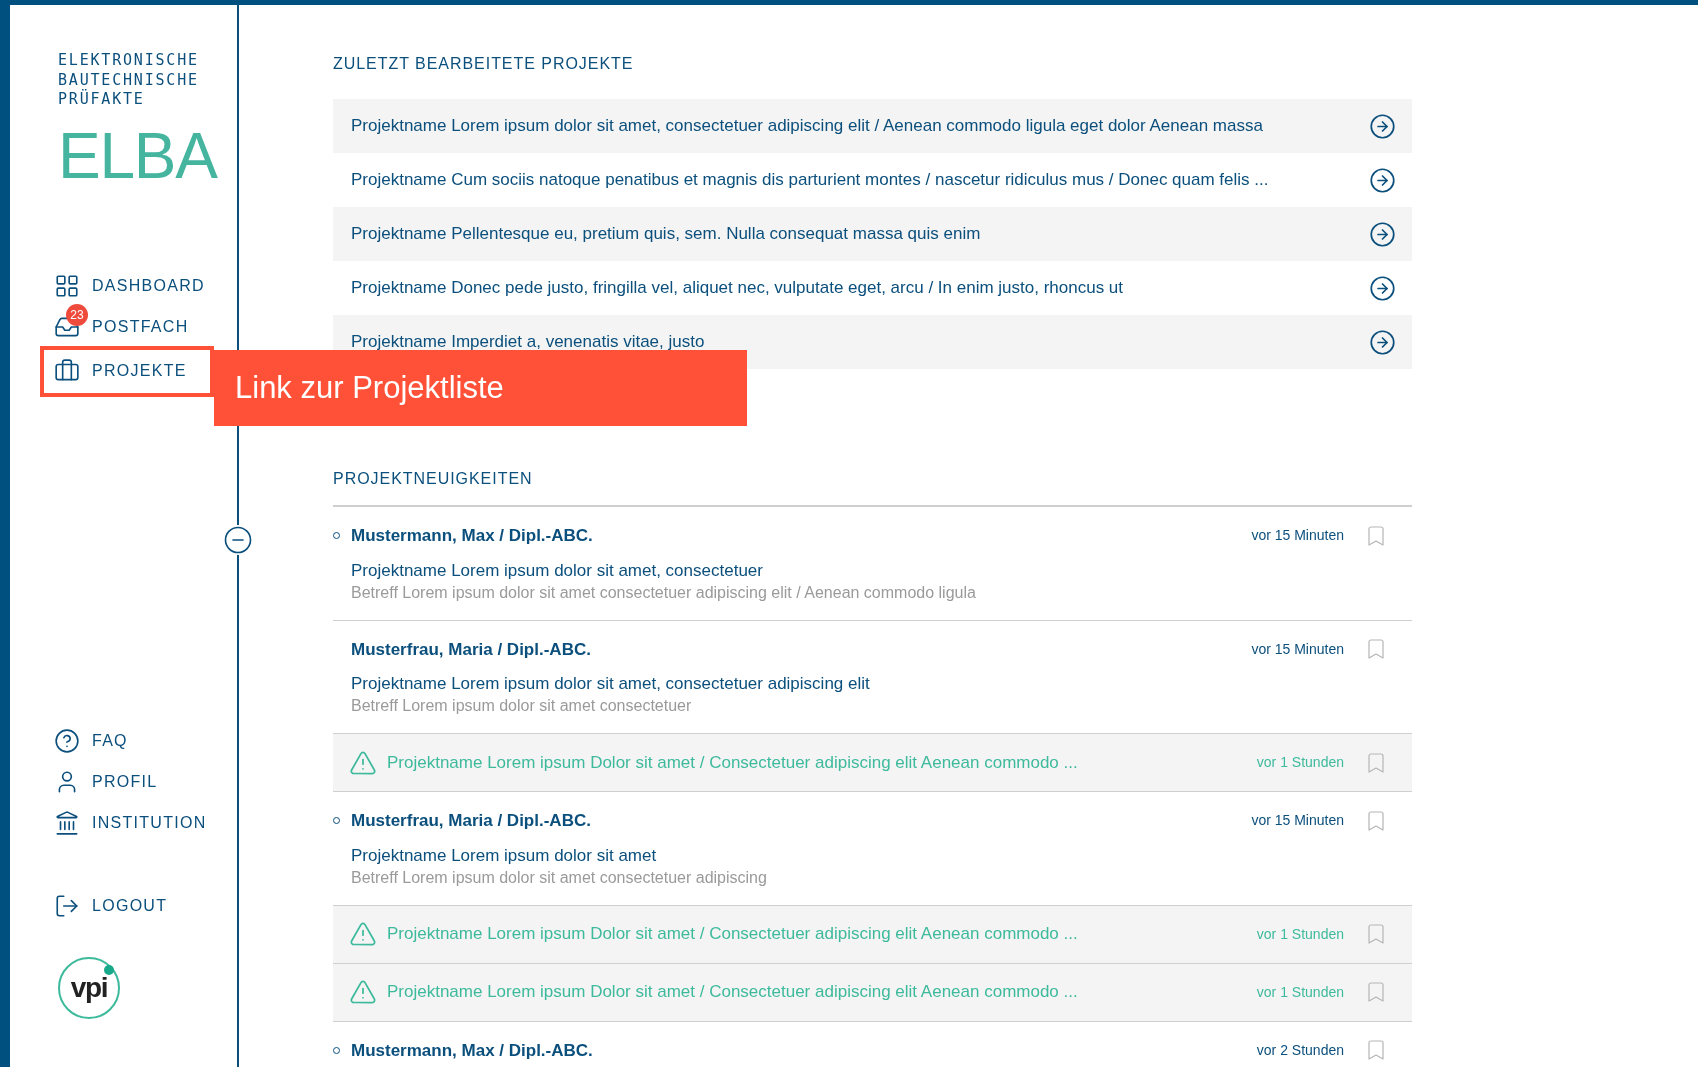  I want to click on nav-item: PROJEKTE, so click(127, 371).